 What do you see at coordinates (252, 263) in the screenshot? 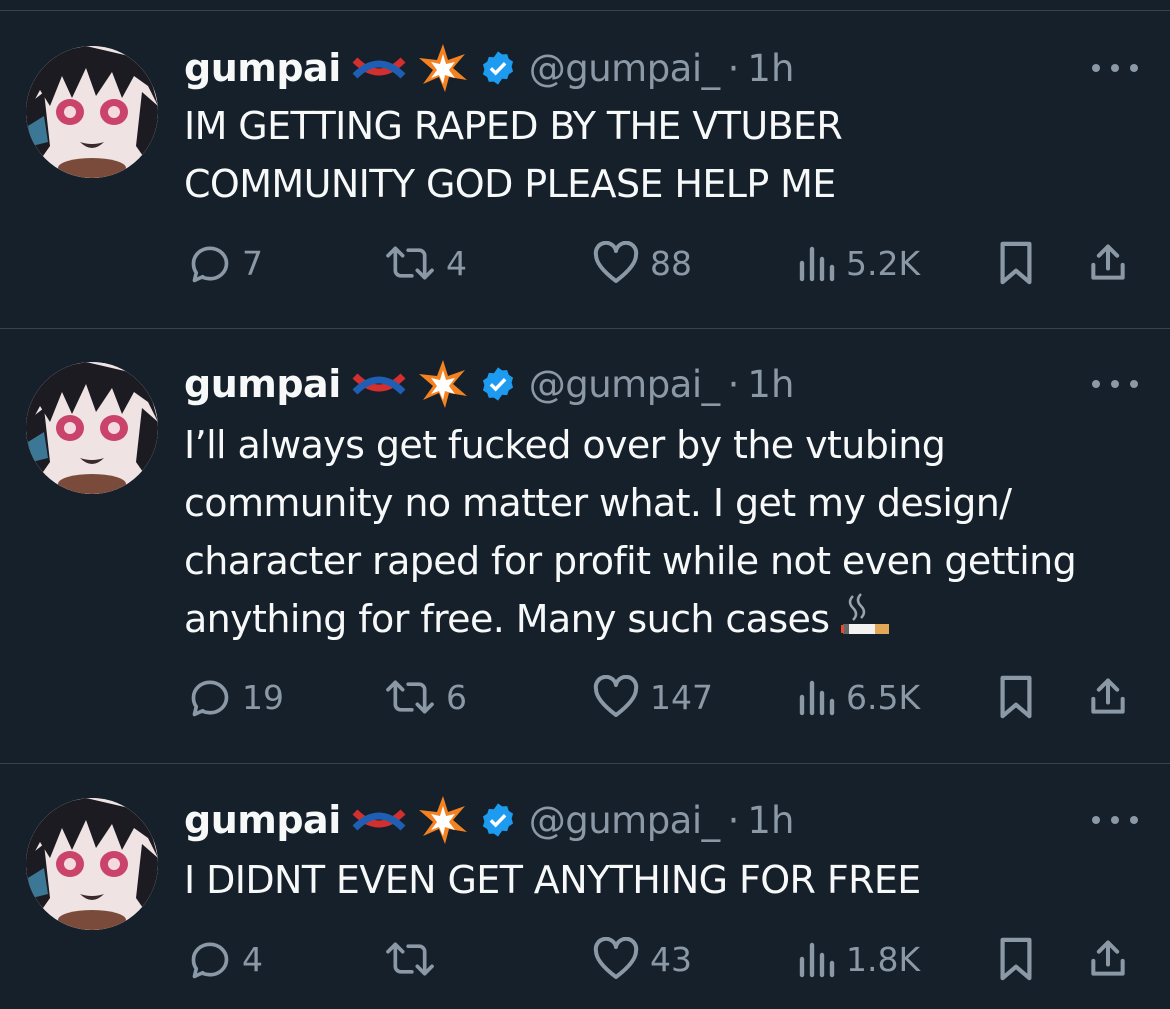
I see `reply-count: 7` at bounding box center [252, 263].